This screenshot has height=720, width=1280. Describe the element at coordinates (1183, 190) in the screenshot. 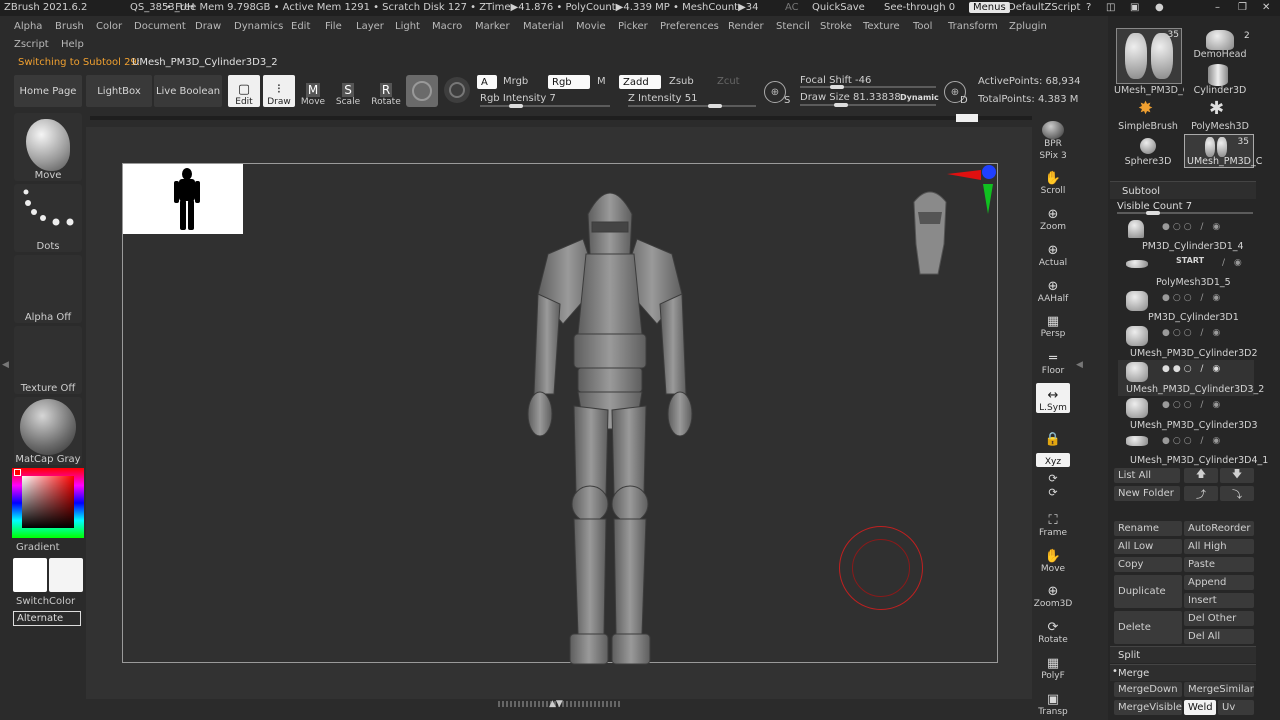

I see `subtool-header: Subtool` at that location.